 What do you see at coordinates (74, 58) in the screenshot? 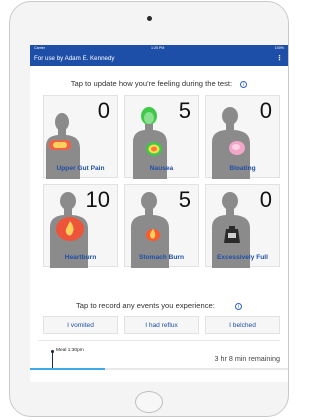
I see `app-title: For use by Adam E. Kennedy` at bounding box center [74, 58].